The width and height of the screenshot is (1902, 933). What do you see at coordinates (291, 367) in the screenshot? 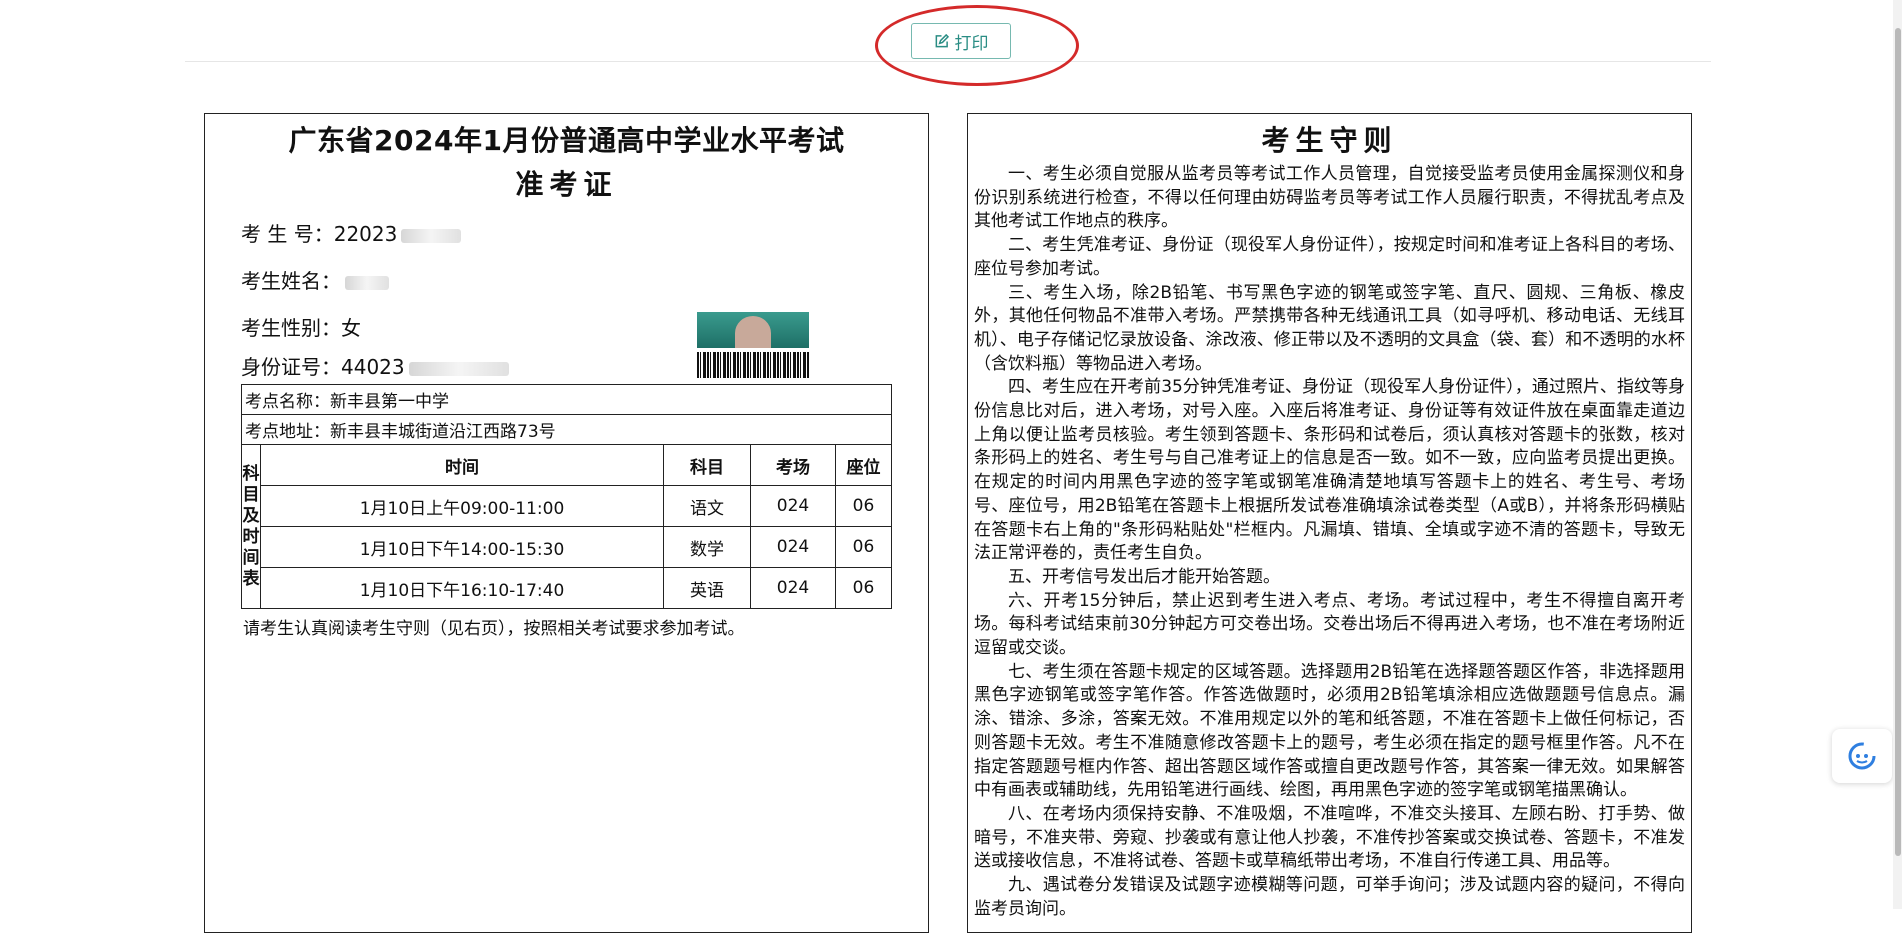
I see `id-number-label: 身份证号：` at bounding box center [291, 367].